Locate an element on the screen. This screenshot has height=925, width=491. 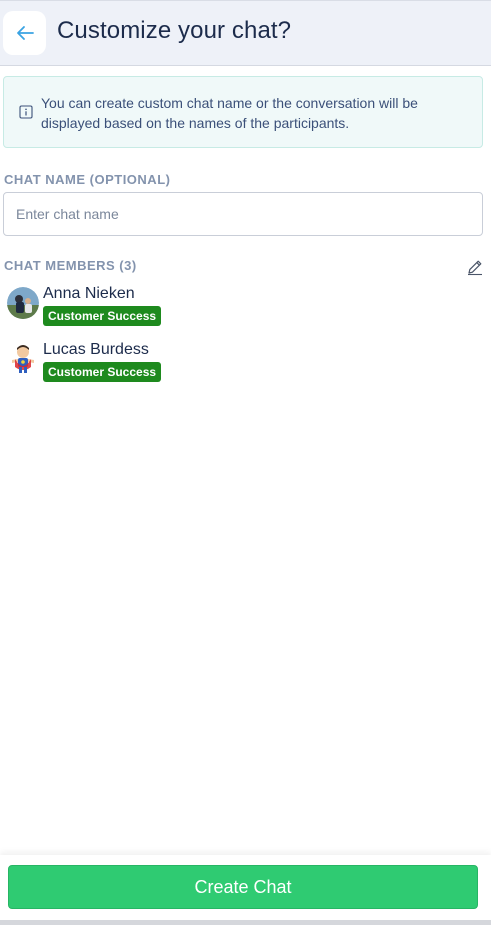
header: Customize your chat? is located at coordinates (245, 33).